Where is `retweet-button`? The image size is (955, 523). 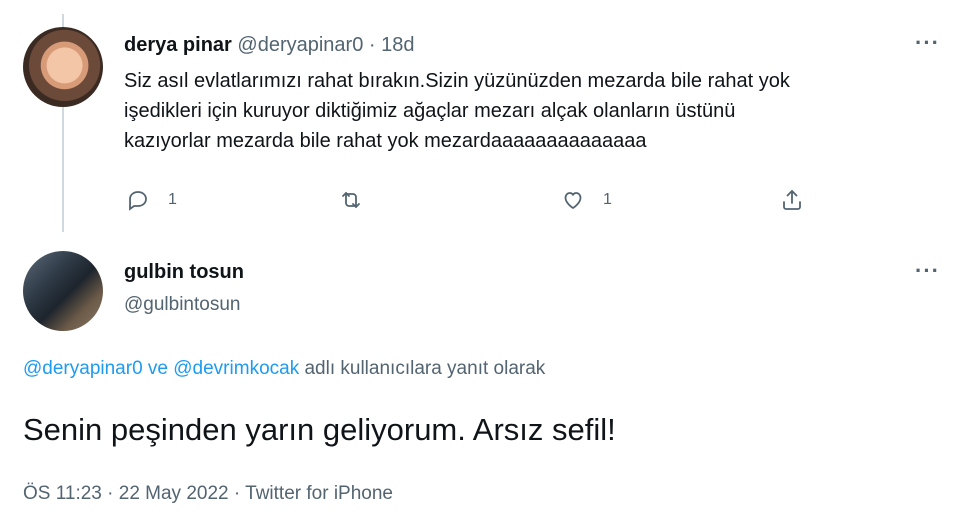
retweet-button is located at coordinates (351, 200).